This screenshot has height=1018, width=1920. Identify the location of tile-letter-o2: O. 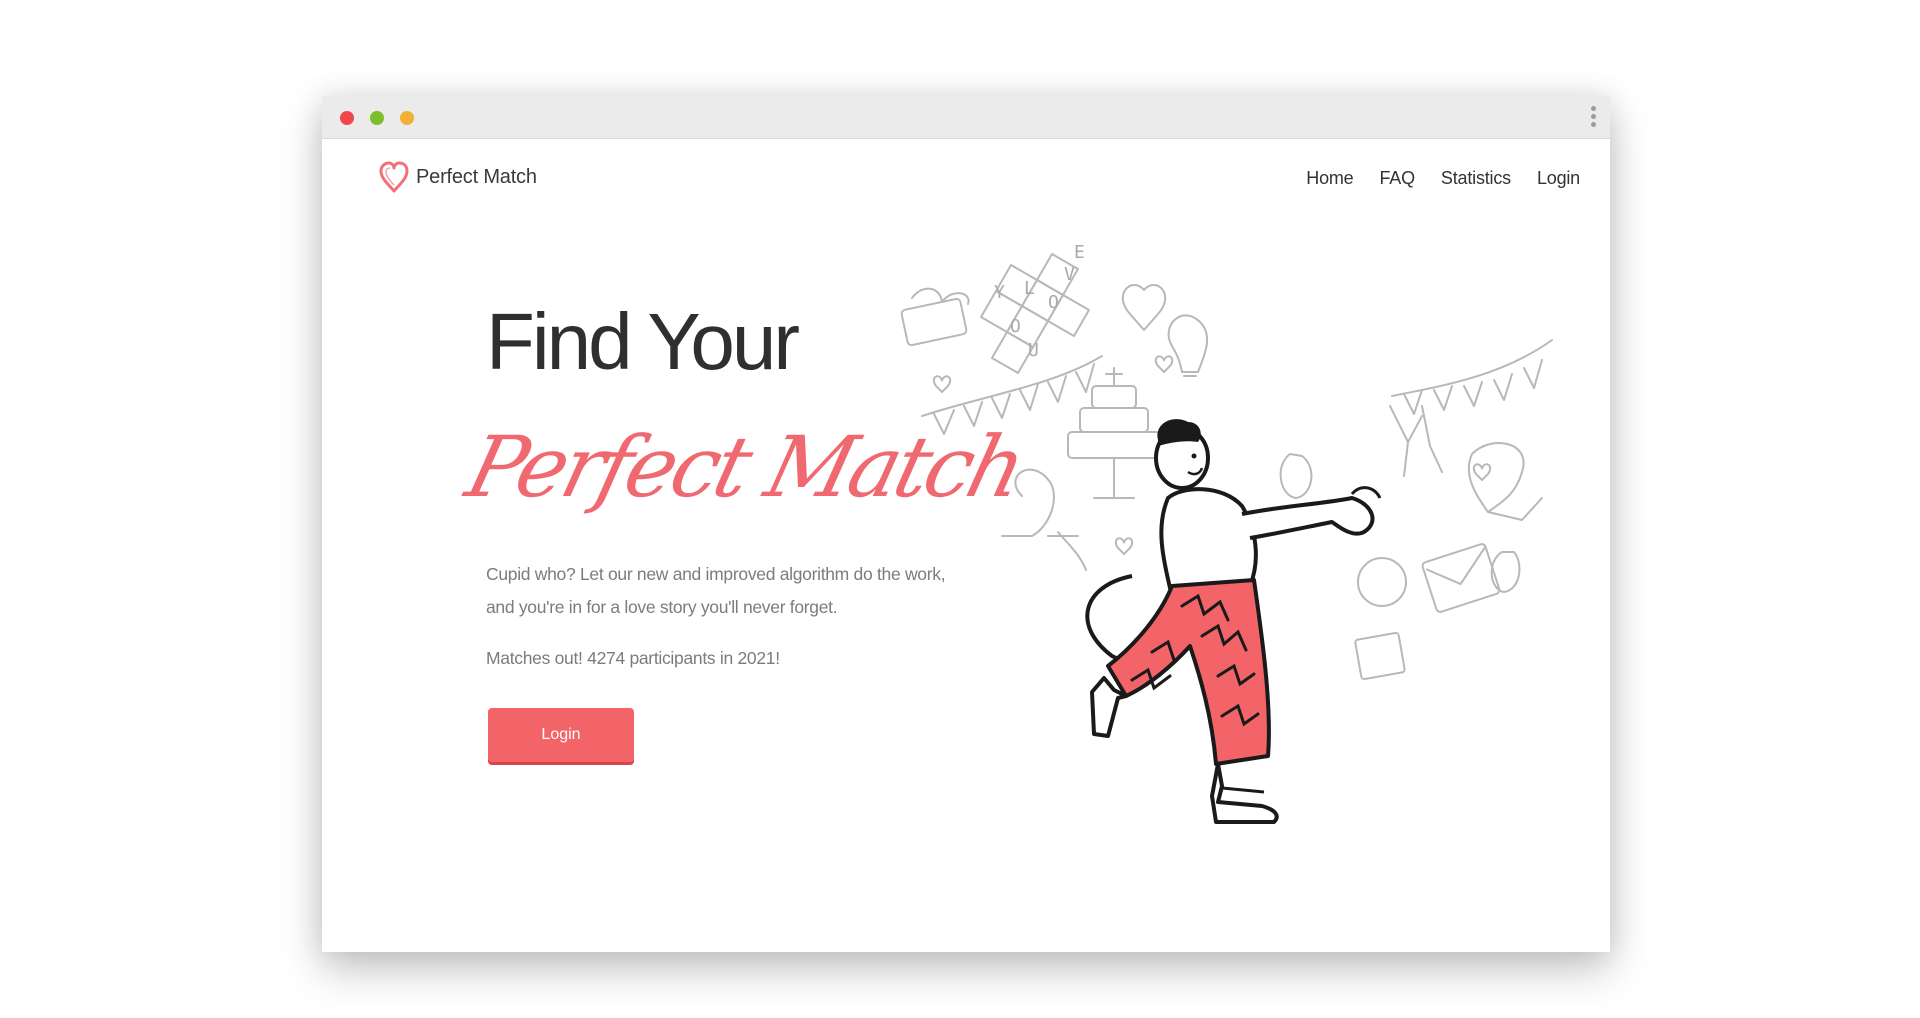
(1015, 326).